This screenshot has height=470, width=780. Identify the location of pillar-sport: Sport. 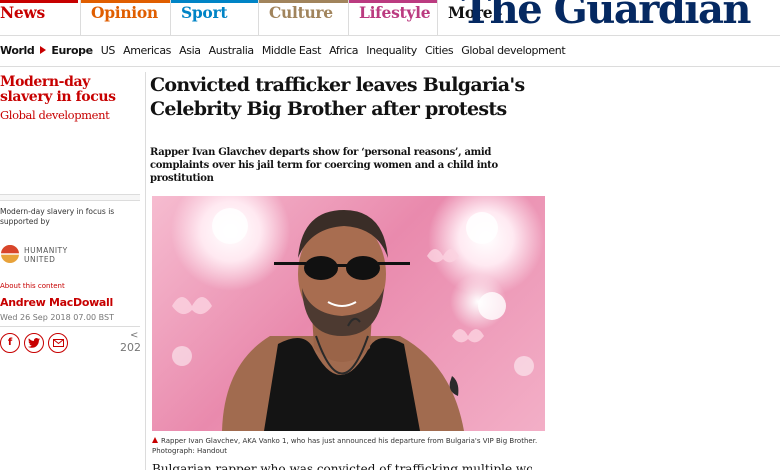
(214, 18).